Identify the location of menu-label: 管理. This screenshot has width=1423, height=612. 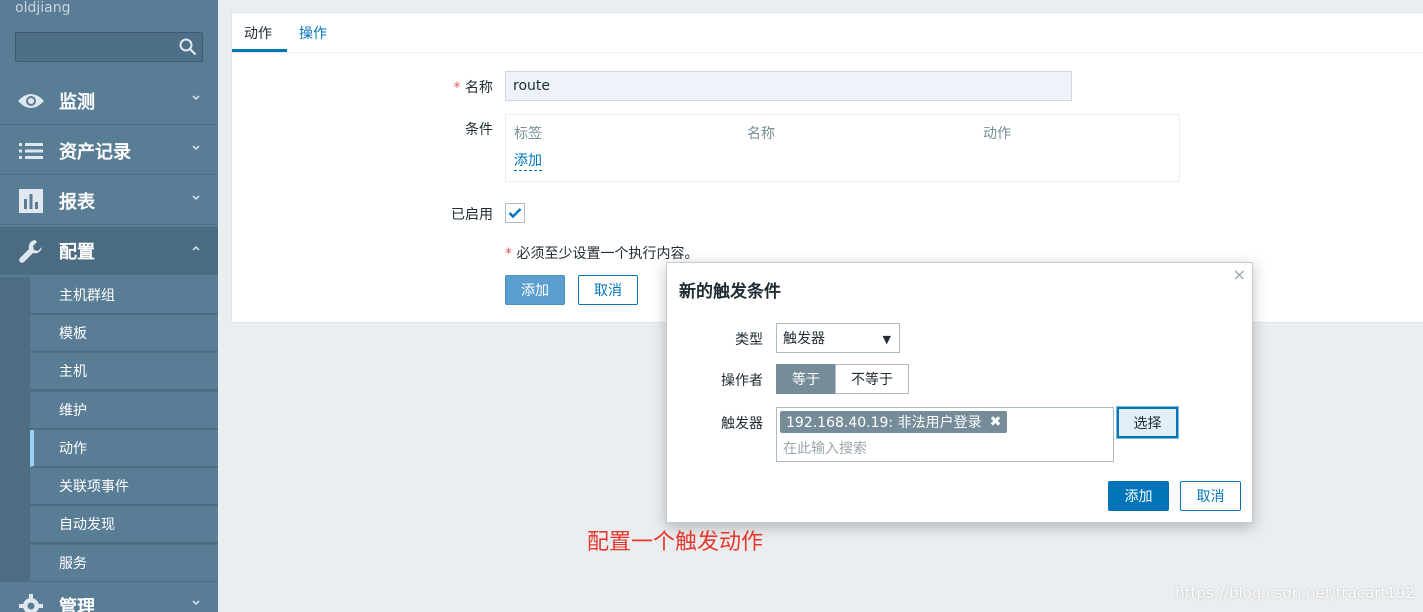
(77, 604).